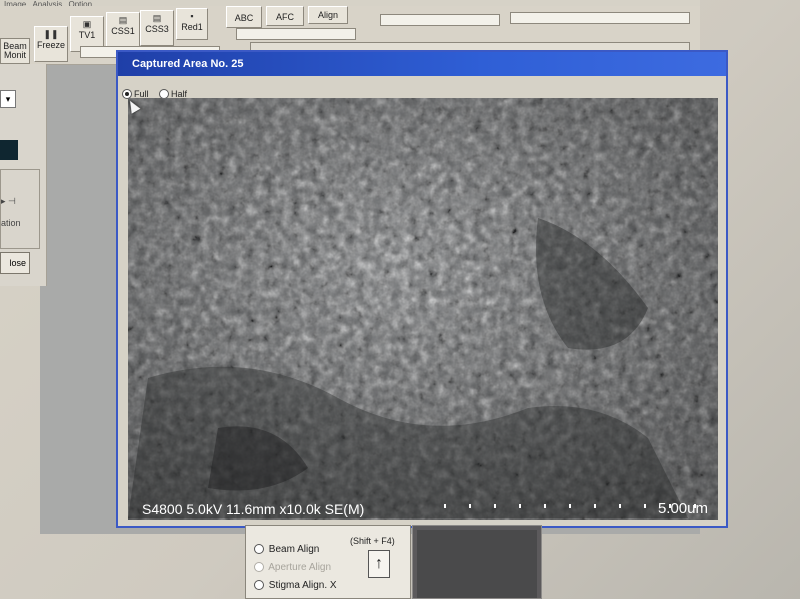 The width and height of the screenshot is (800, 599). I want to click on radio-beam-align, so click(259, 549).